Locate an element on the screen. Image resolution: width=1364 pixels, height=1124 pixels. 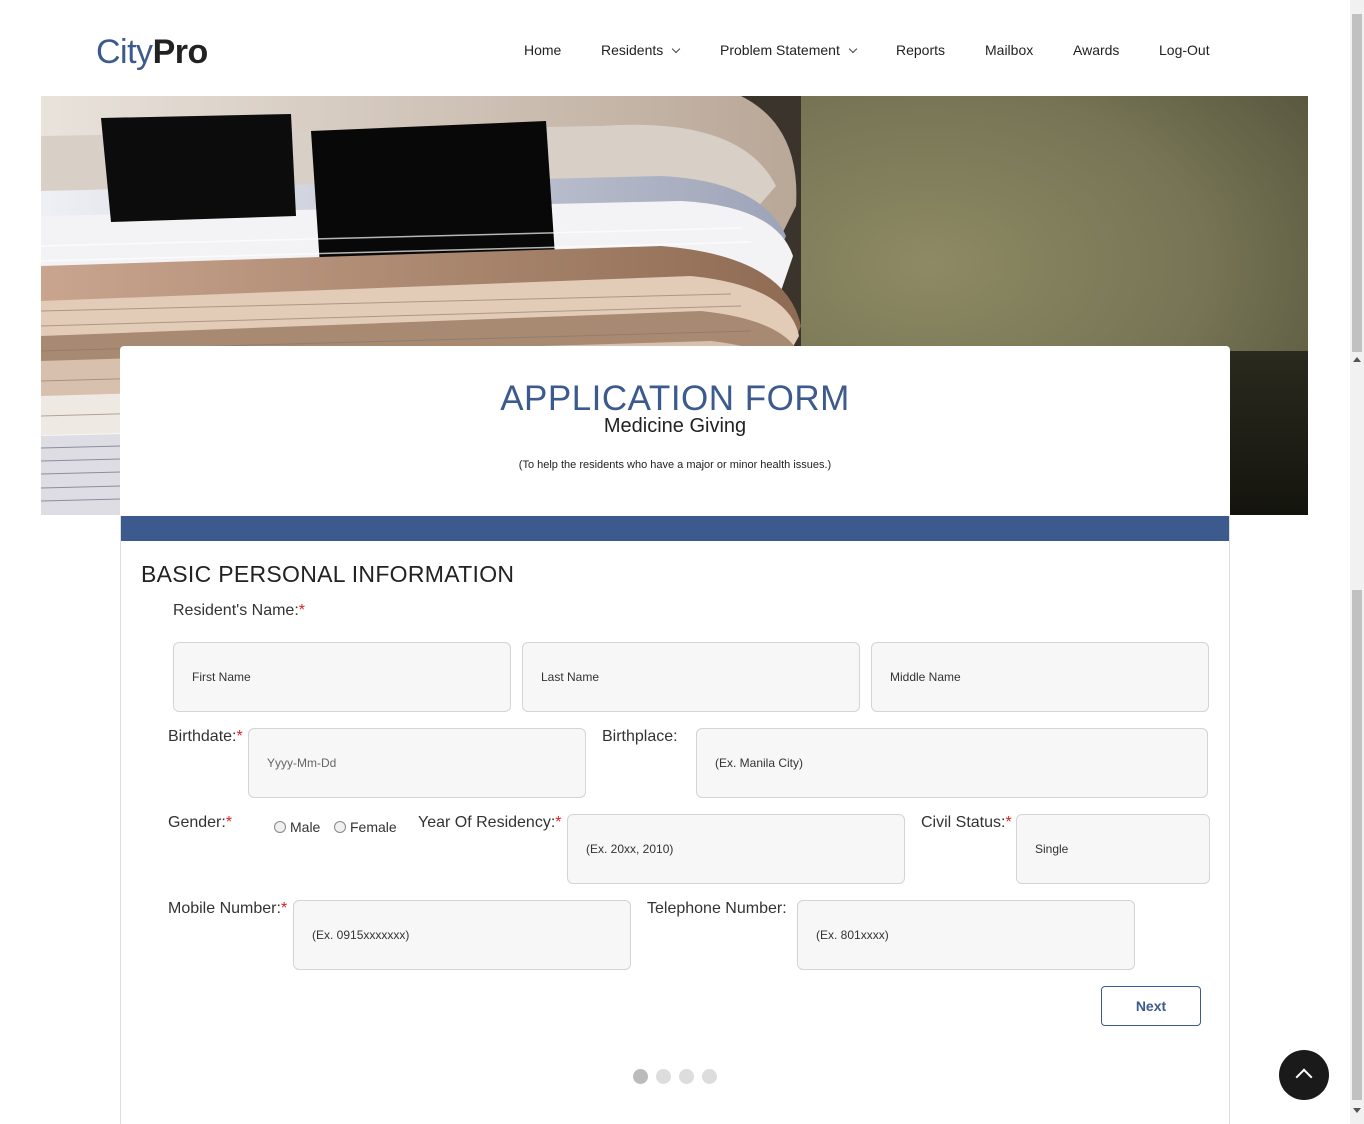
page-title: APPLICATION FORM is located at coordinates (675, 398).